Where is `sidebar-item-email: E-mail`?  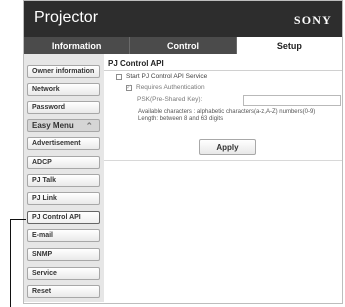
sidebar-item-email: E-mail is located at coordinates (63, 235).